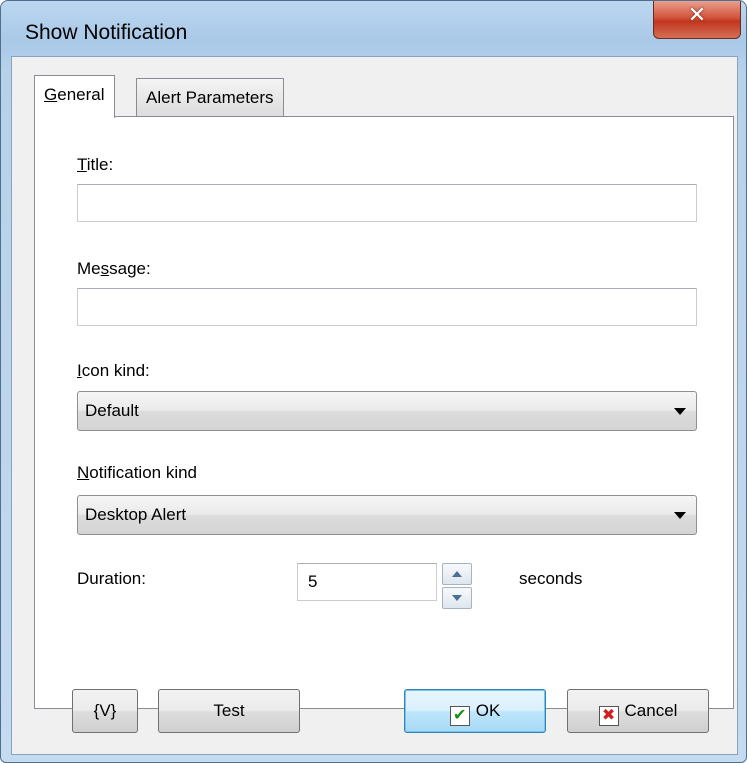 The height and width of the screenshot is (763, 747). I want to click on cancel-label: Cancel, so click(651, 710).